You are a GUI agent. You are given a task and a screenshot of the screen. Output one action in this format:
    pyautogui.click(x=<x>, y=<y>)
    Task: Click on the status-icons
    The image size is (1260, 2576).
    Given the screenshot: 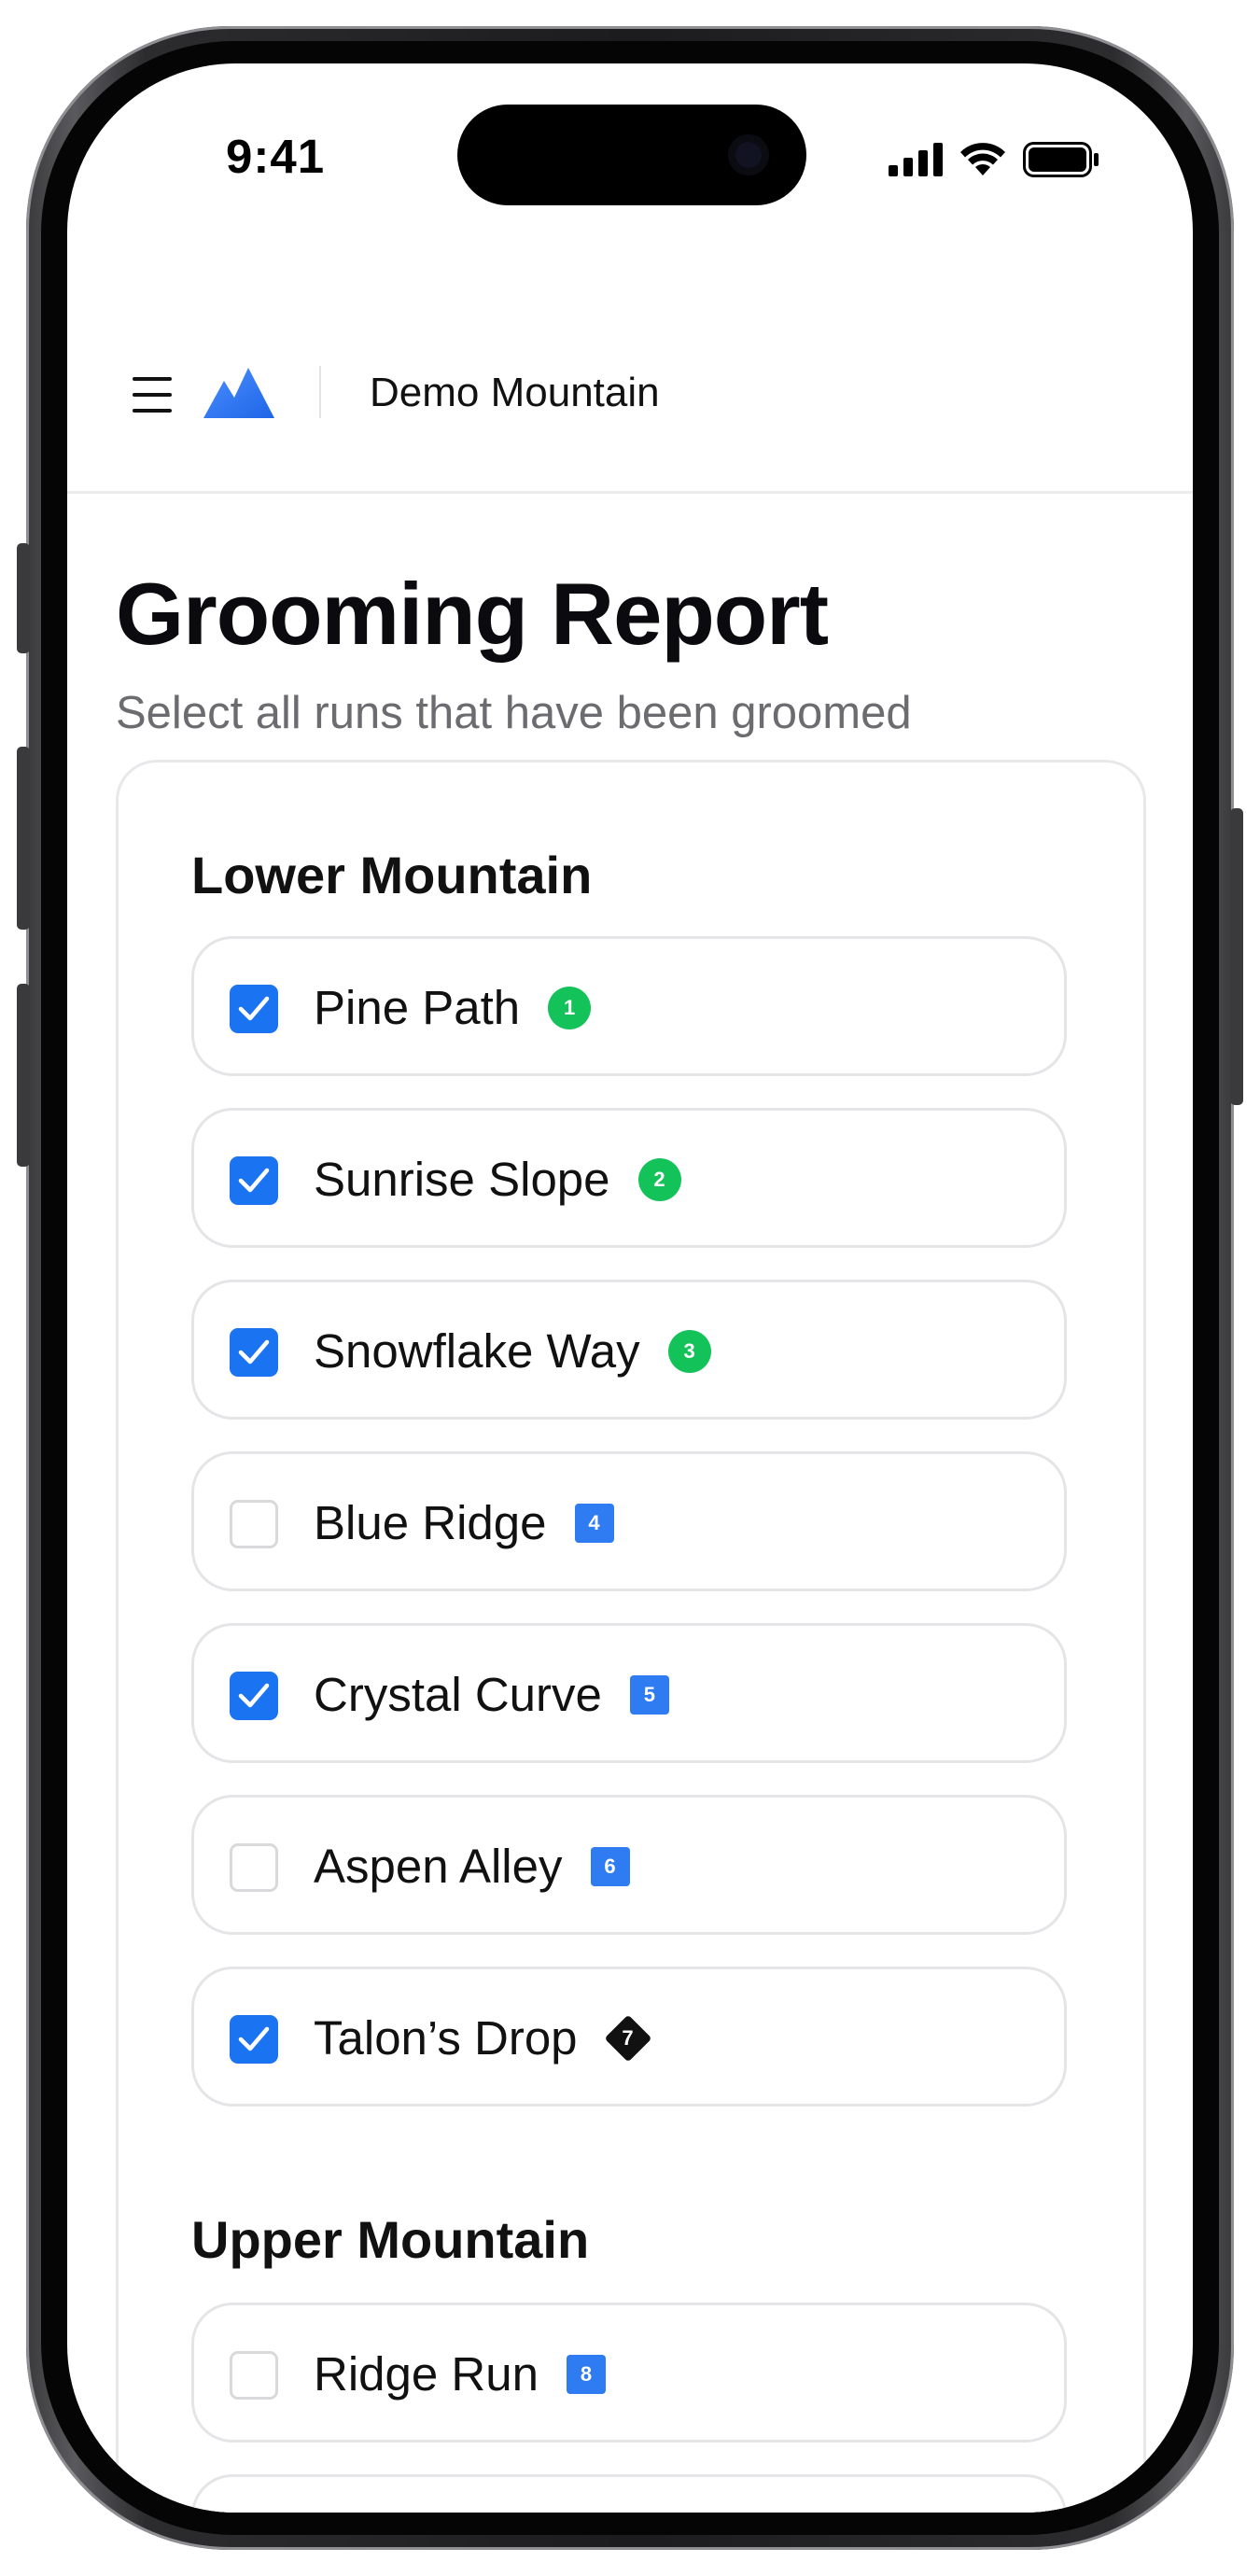 What is the action you would take?
    pyautogui.click(x=994, y=159)
    